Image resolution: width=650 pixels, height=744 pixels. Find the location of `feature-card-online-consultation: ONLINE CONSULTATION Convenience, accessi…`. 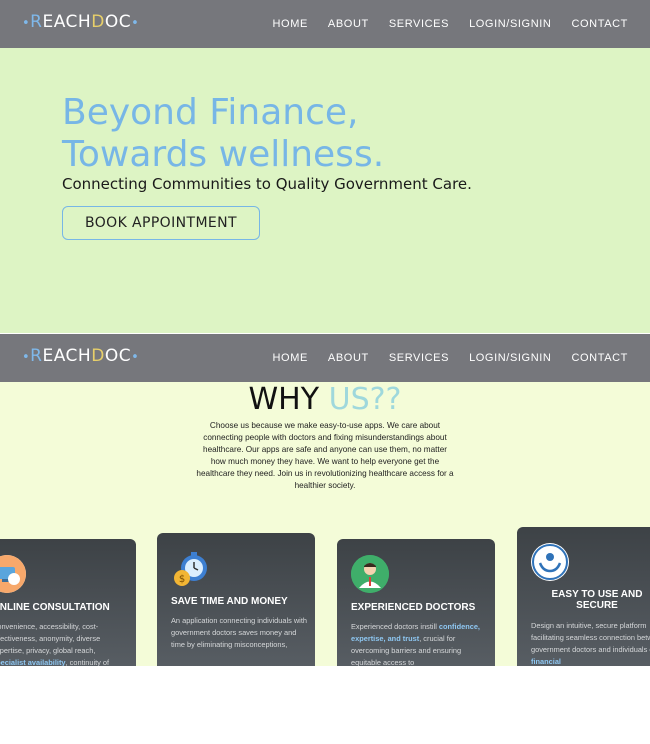

feature-card-online-consultation: ONLINE CONSULTATION Convenience, accessi… is located at coordinates (68, 602).